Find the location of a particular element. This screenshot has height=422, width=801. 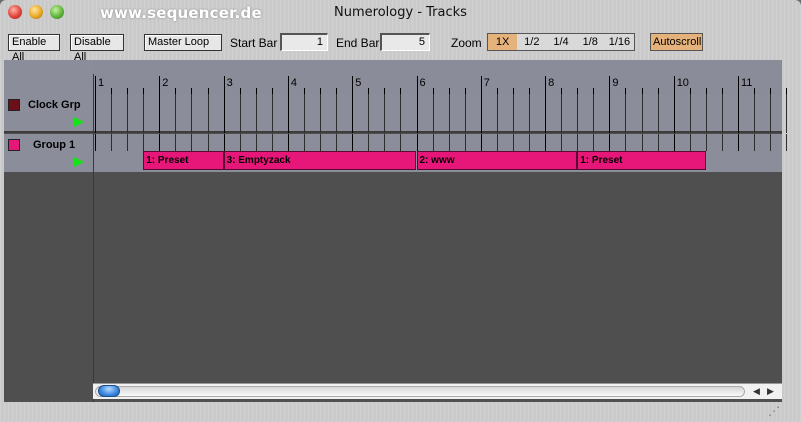

horizontal-scrollbar: ◀ ▶ is located at coordinates (437, 391).